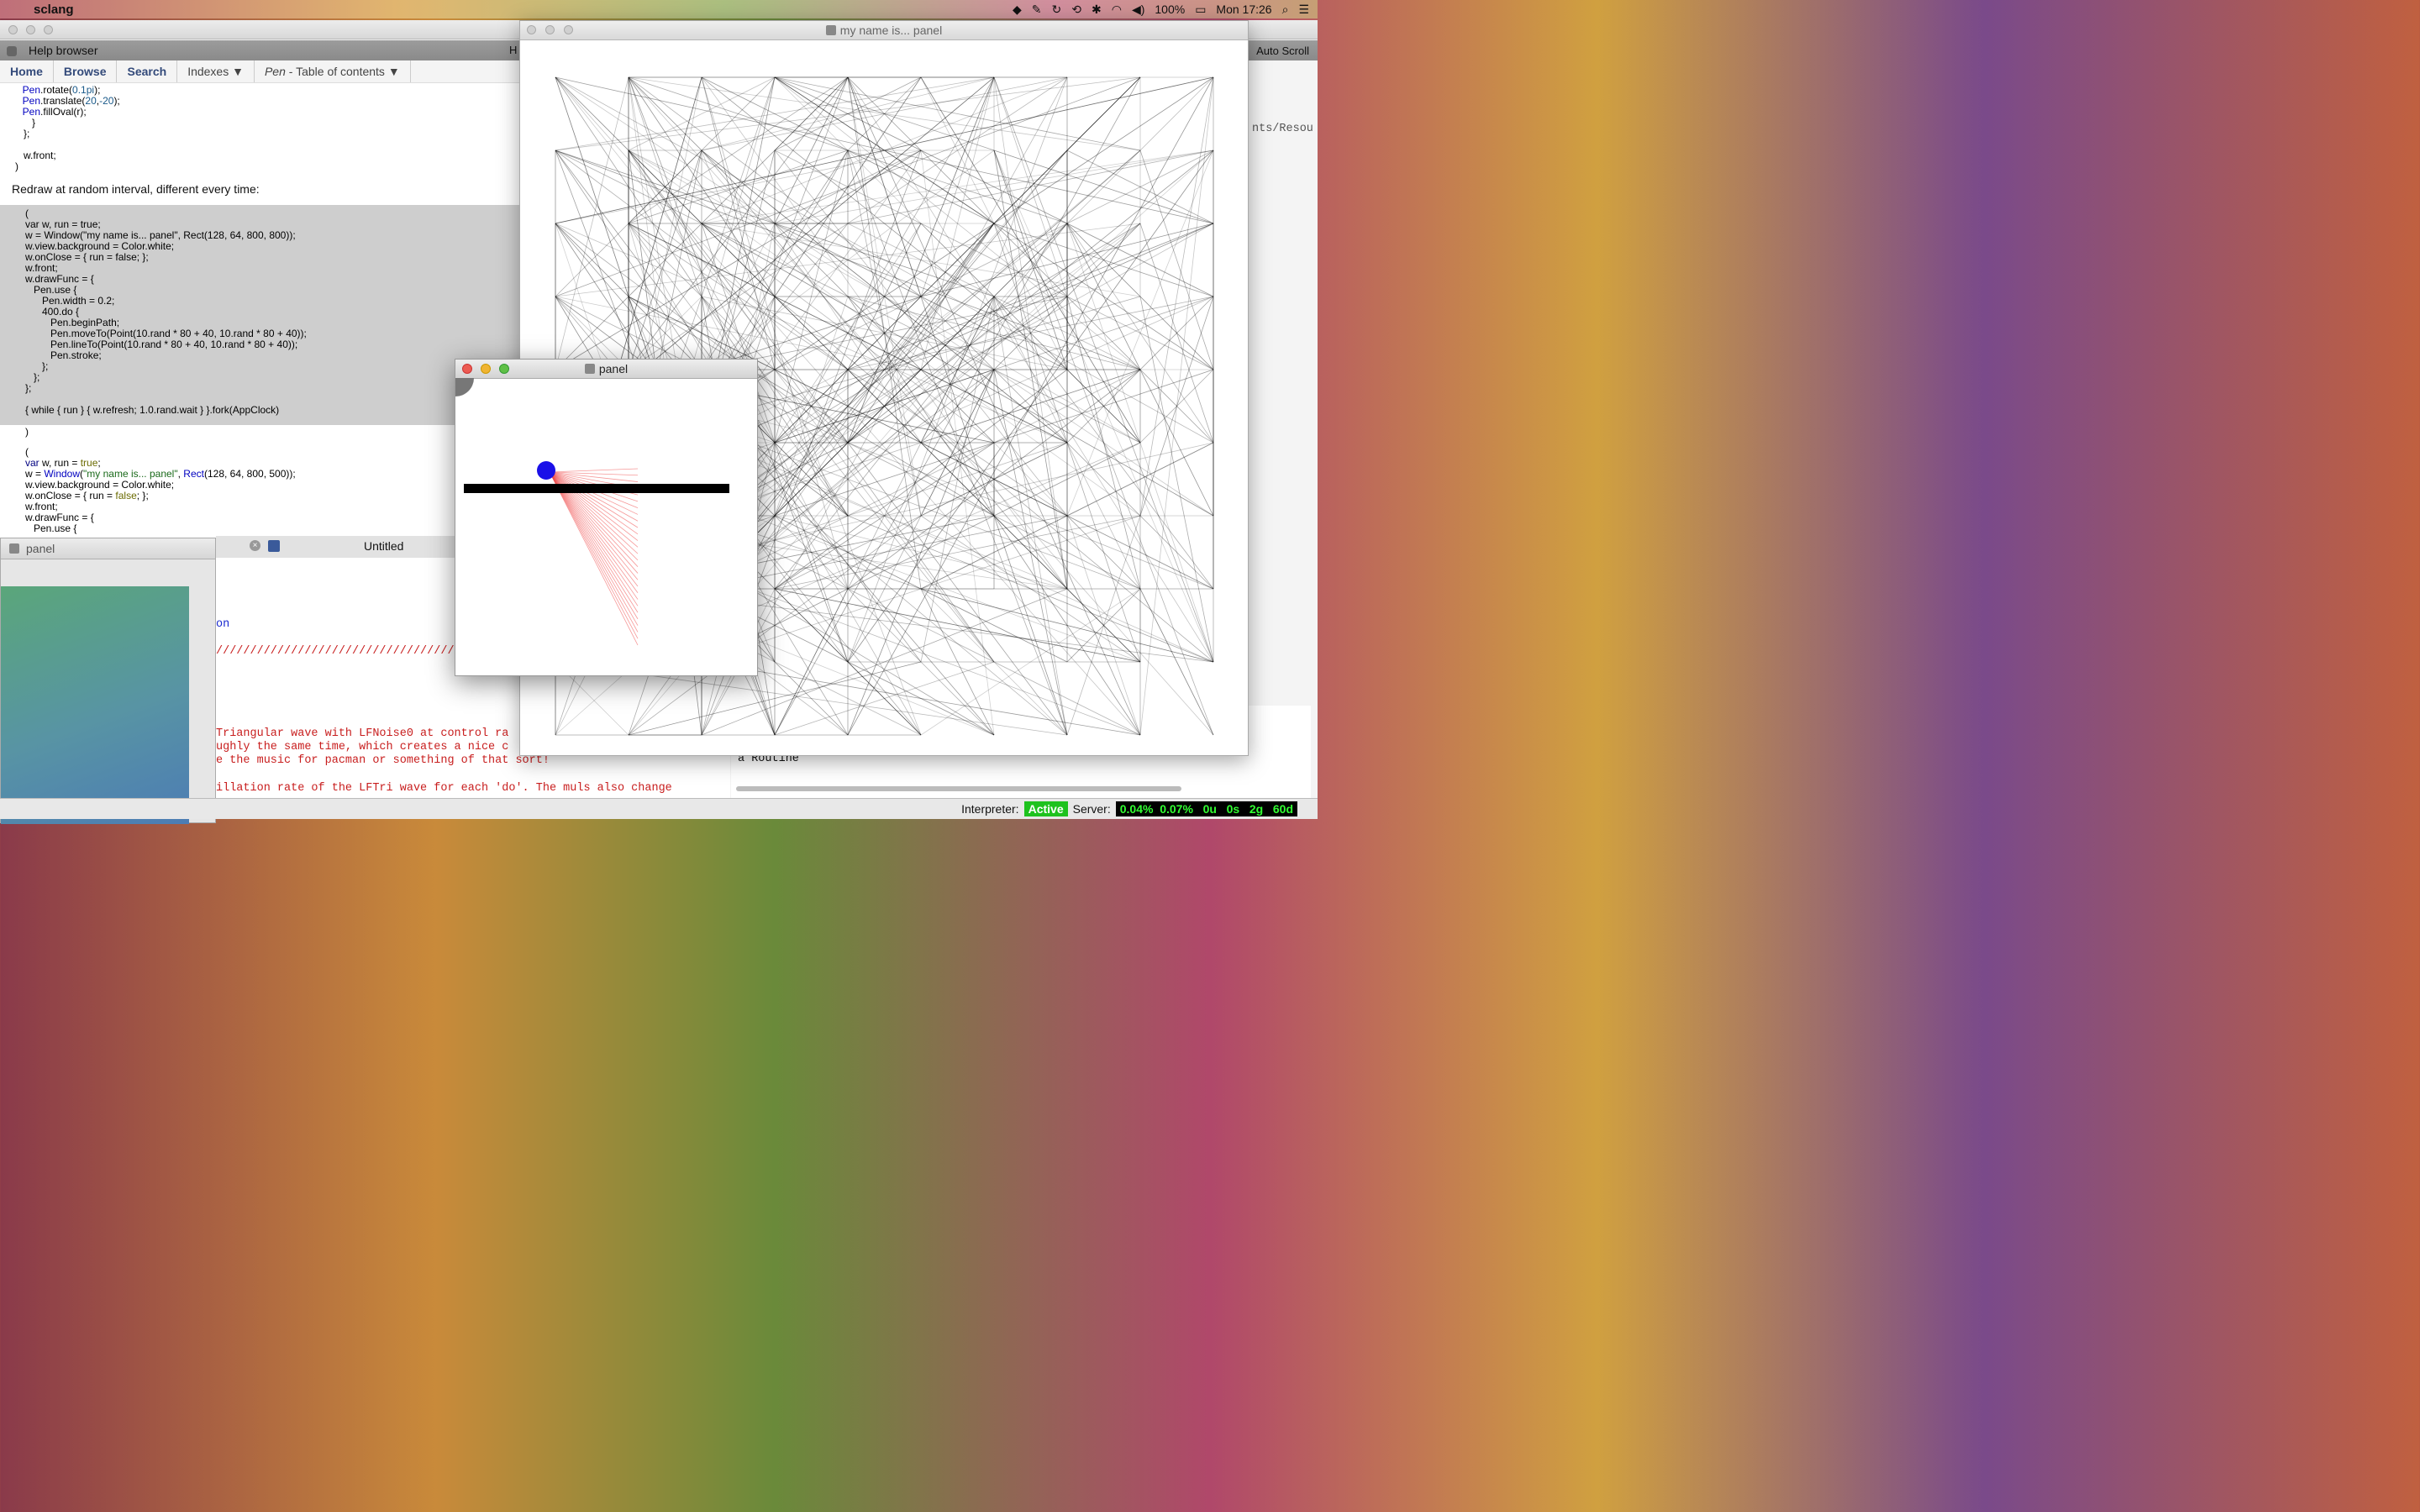 This screenshot has height=1512, width=2420. I want to click on editor-line: //////////////////////////////////////, so click(345, 651).